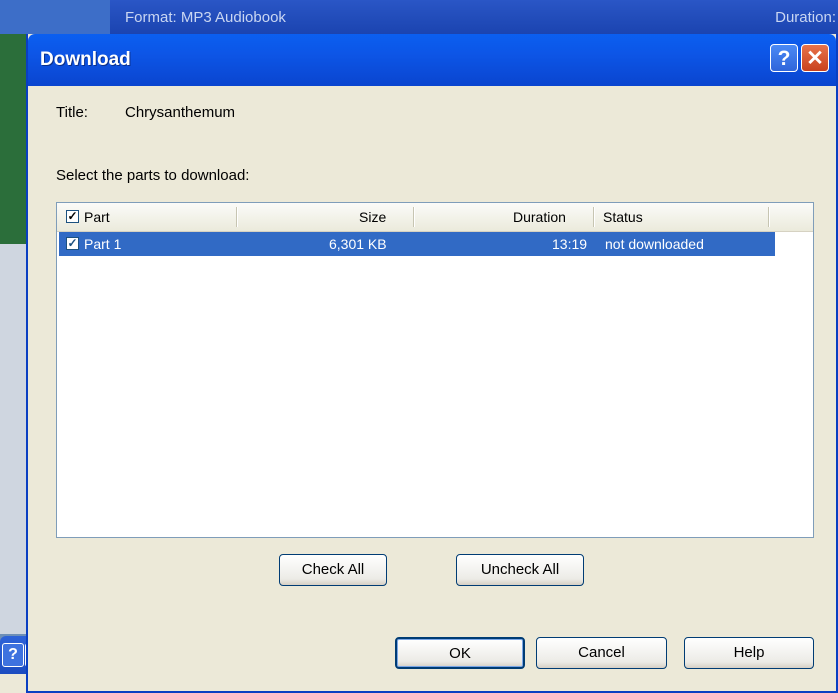 This screenshot has width=838, height=693. I want to click on table-row: ✓ Part 1 6,301 KB 13:19 not downloaded, so click(417, 244).